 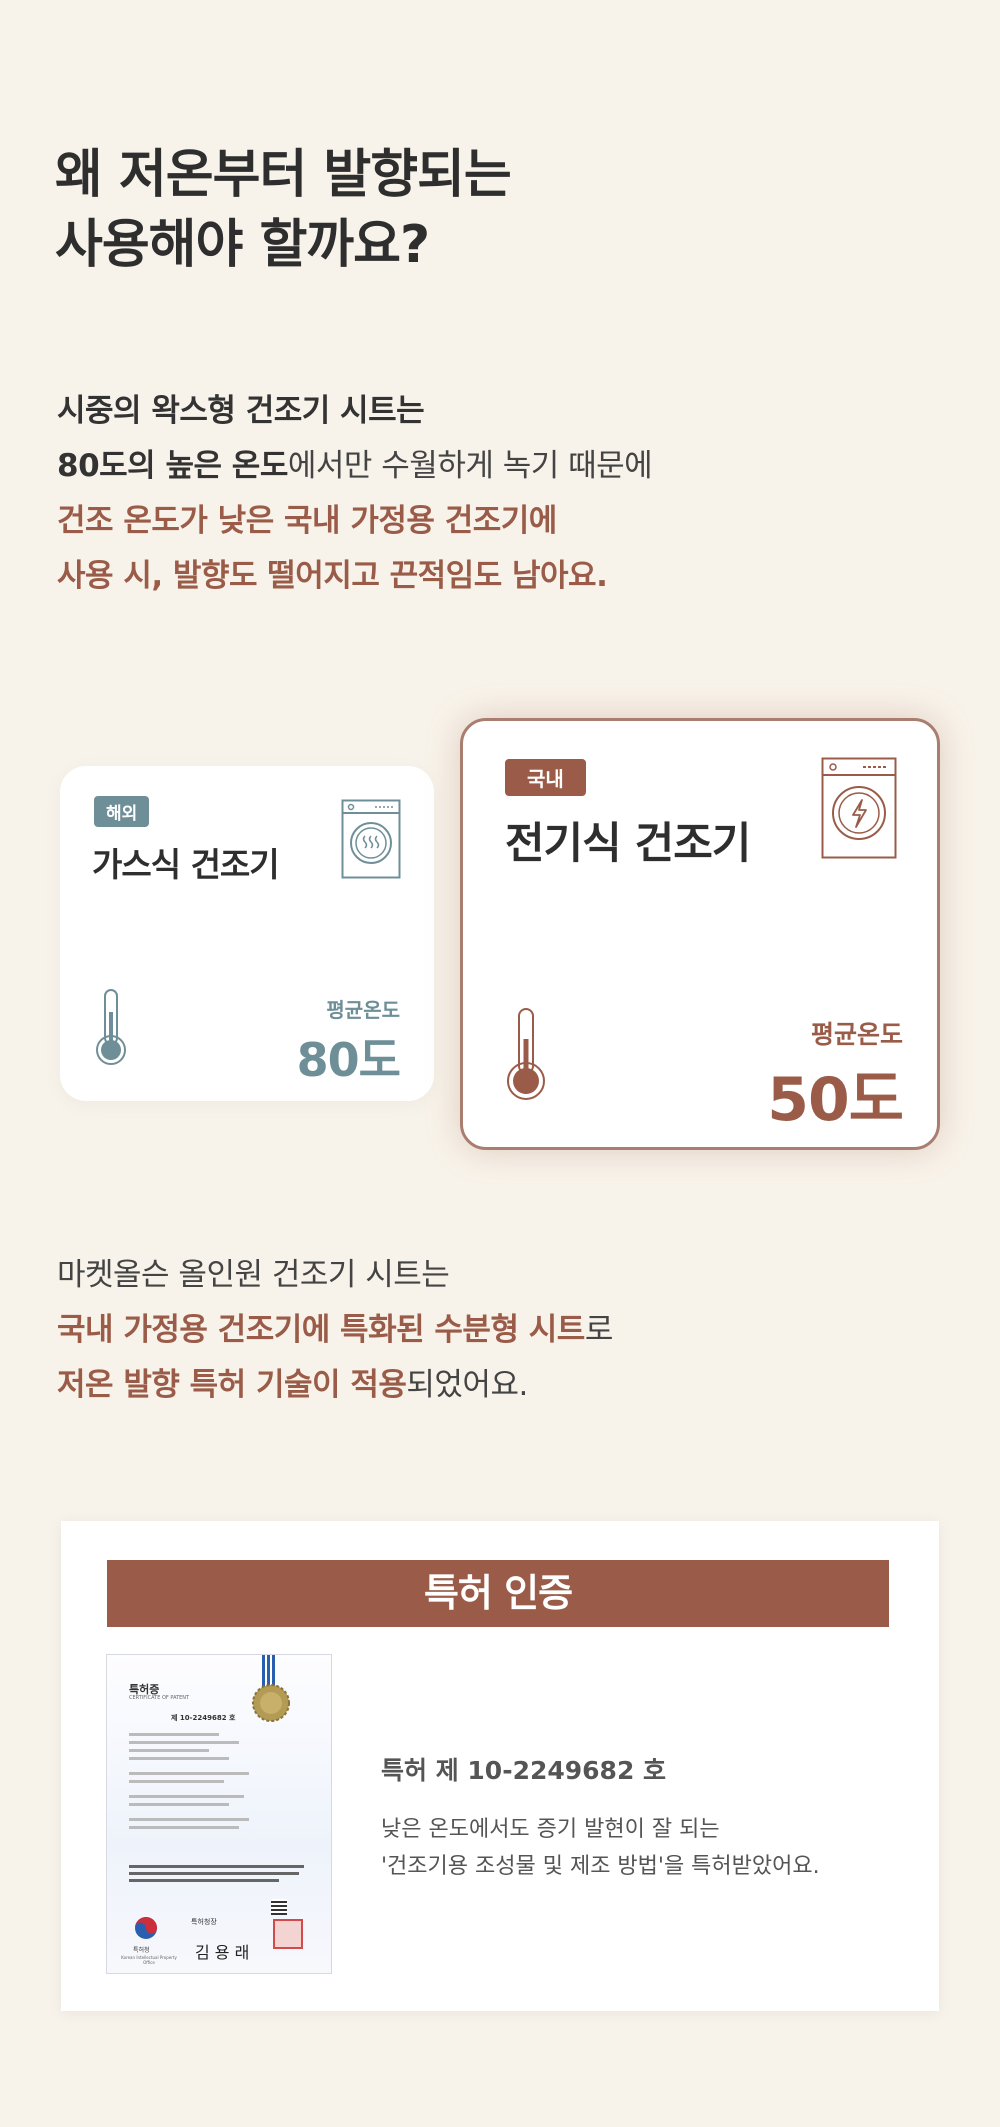 I want to click on closing-highlight-1: 국내 가정용 건조기에 특화된 수분형 시트, so click(x=321, y=1330).